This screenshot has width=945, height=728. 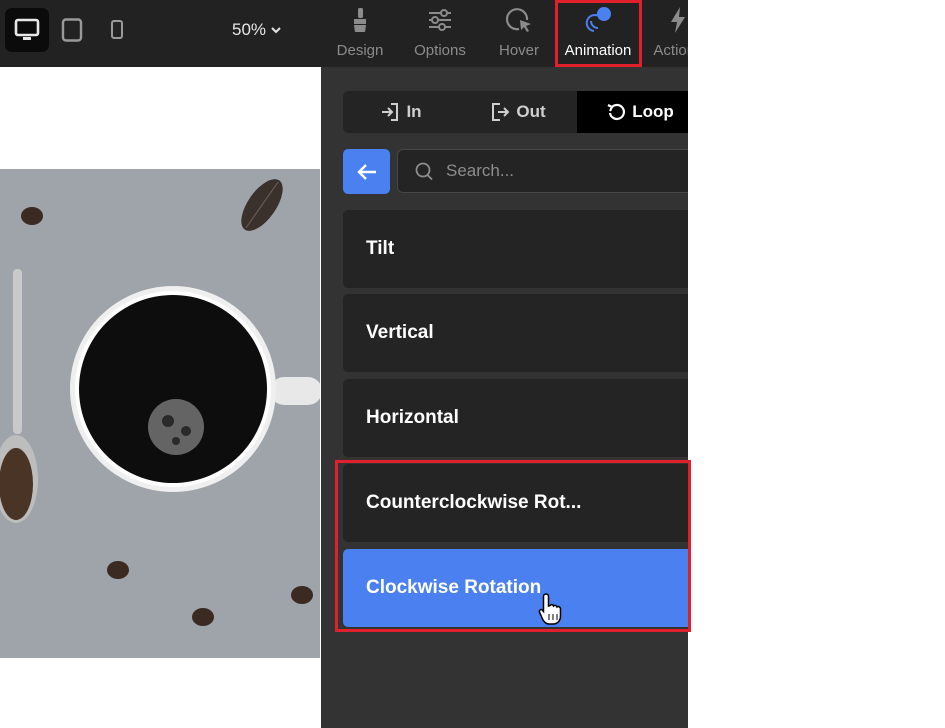 What do you see at coordinates (653, 111) in the screenshot?
I see `segment-loop-label: Loop` at bounding box center [653, 111].